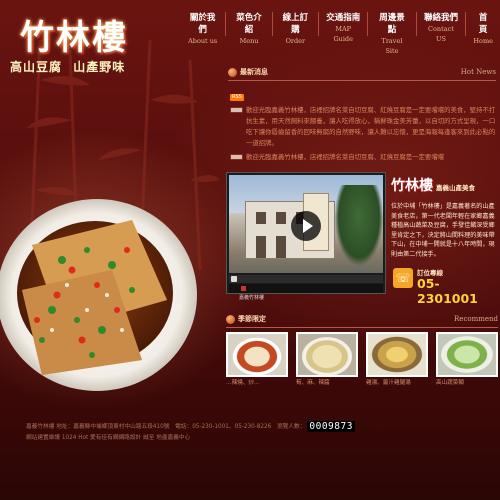 This screenshot has height=500, width=500. I want to click on nav-label-en: About us, so click(203, 41).